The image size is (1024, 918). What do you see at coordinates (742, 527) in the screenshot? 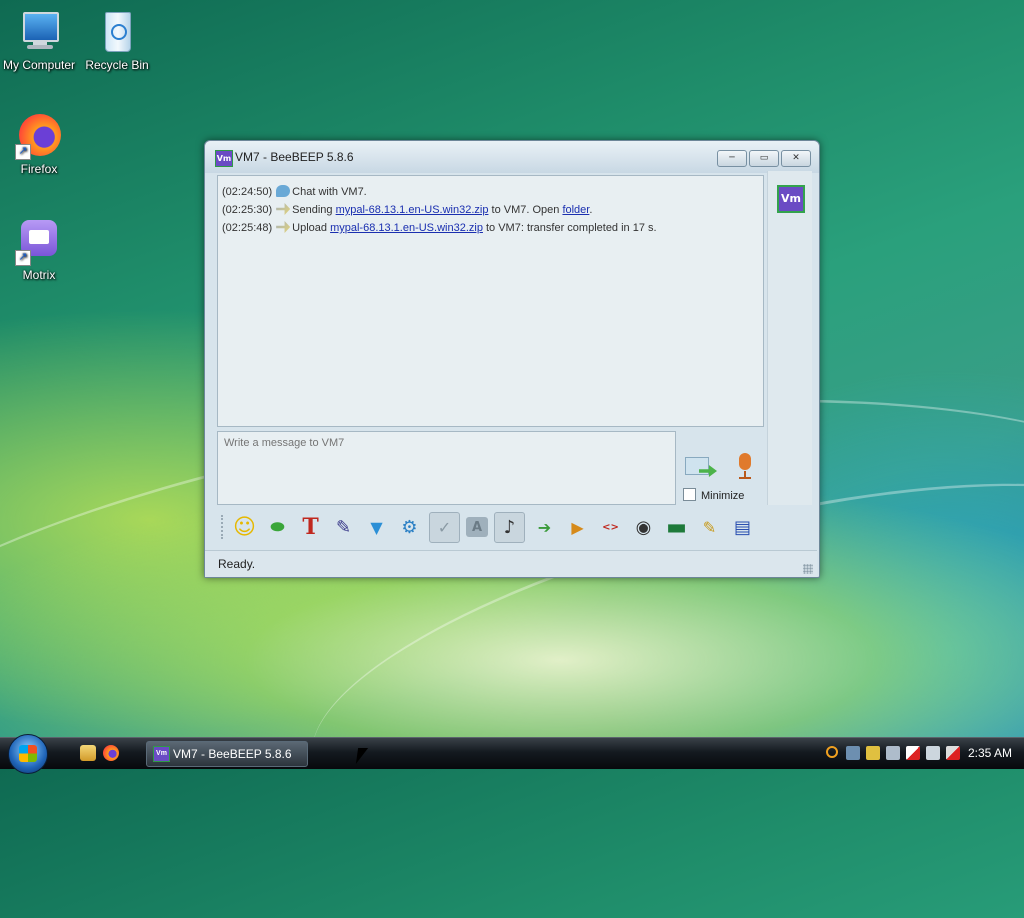
I see `save-icon: ▤` at bounding box center [742, 527].